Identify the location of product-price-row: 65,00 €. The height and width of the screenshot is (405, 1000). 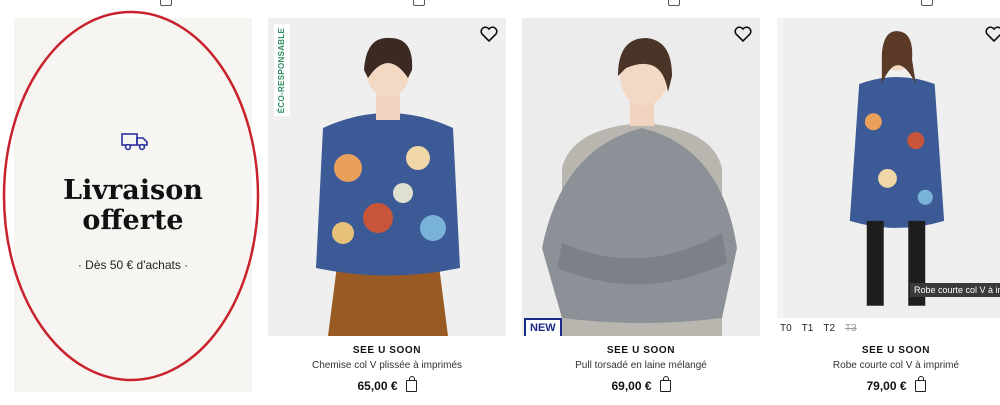
(387, 384).